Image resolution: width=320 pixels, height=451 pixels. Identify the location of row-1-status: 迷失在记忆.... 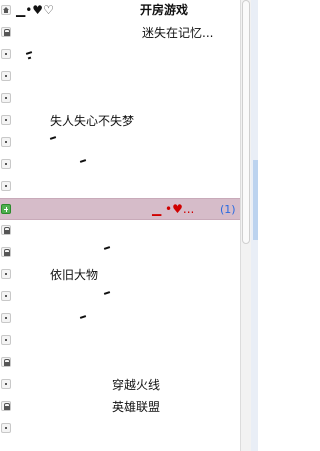
(178, 33).